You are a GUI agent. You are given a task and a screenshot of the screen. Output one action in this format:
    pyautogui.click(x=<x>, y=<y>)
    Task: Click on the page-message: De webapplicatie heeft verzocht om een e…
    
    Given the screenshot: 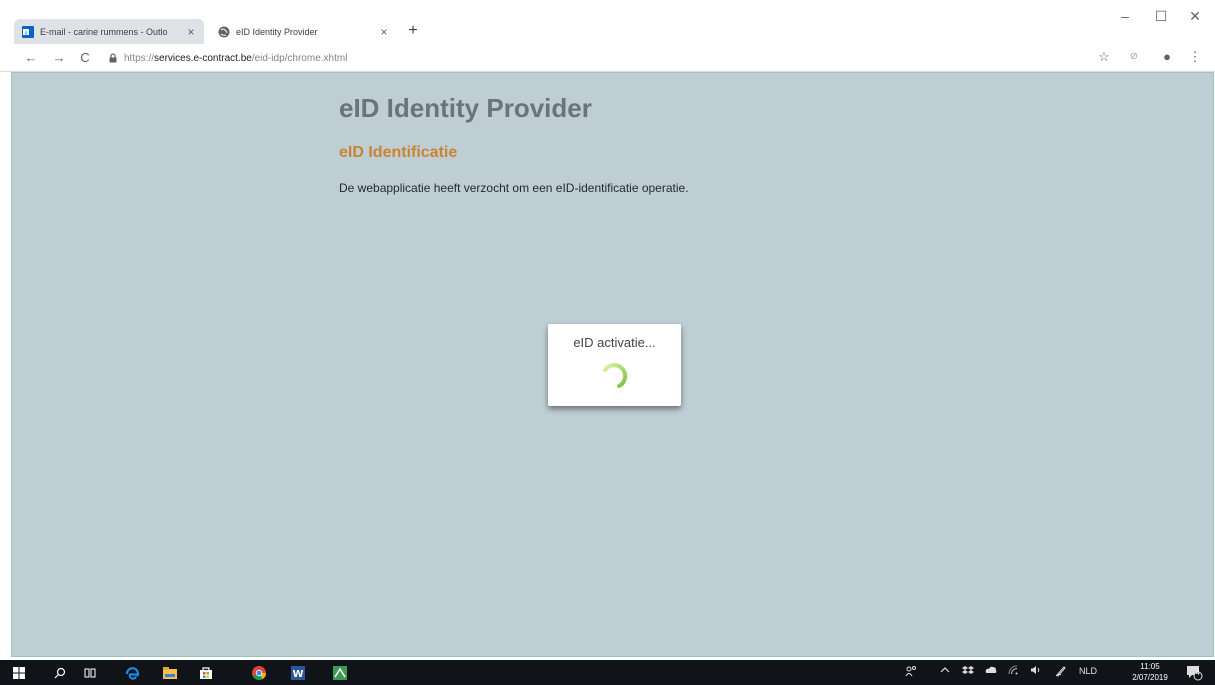 What is the action you would take?
    pyautogui.click(x=514, y=188)
    